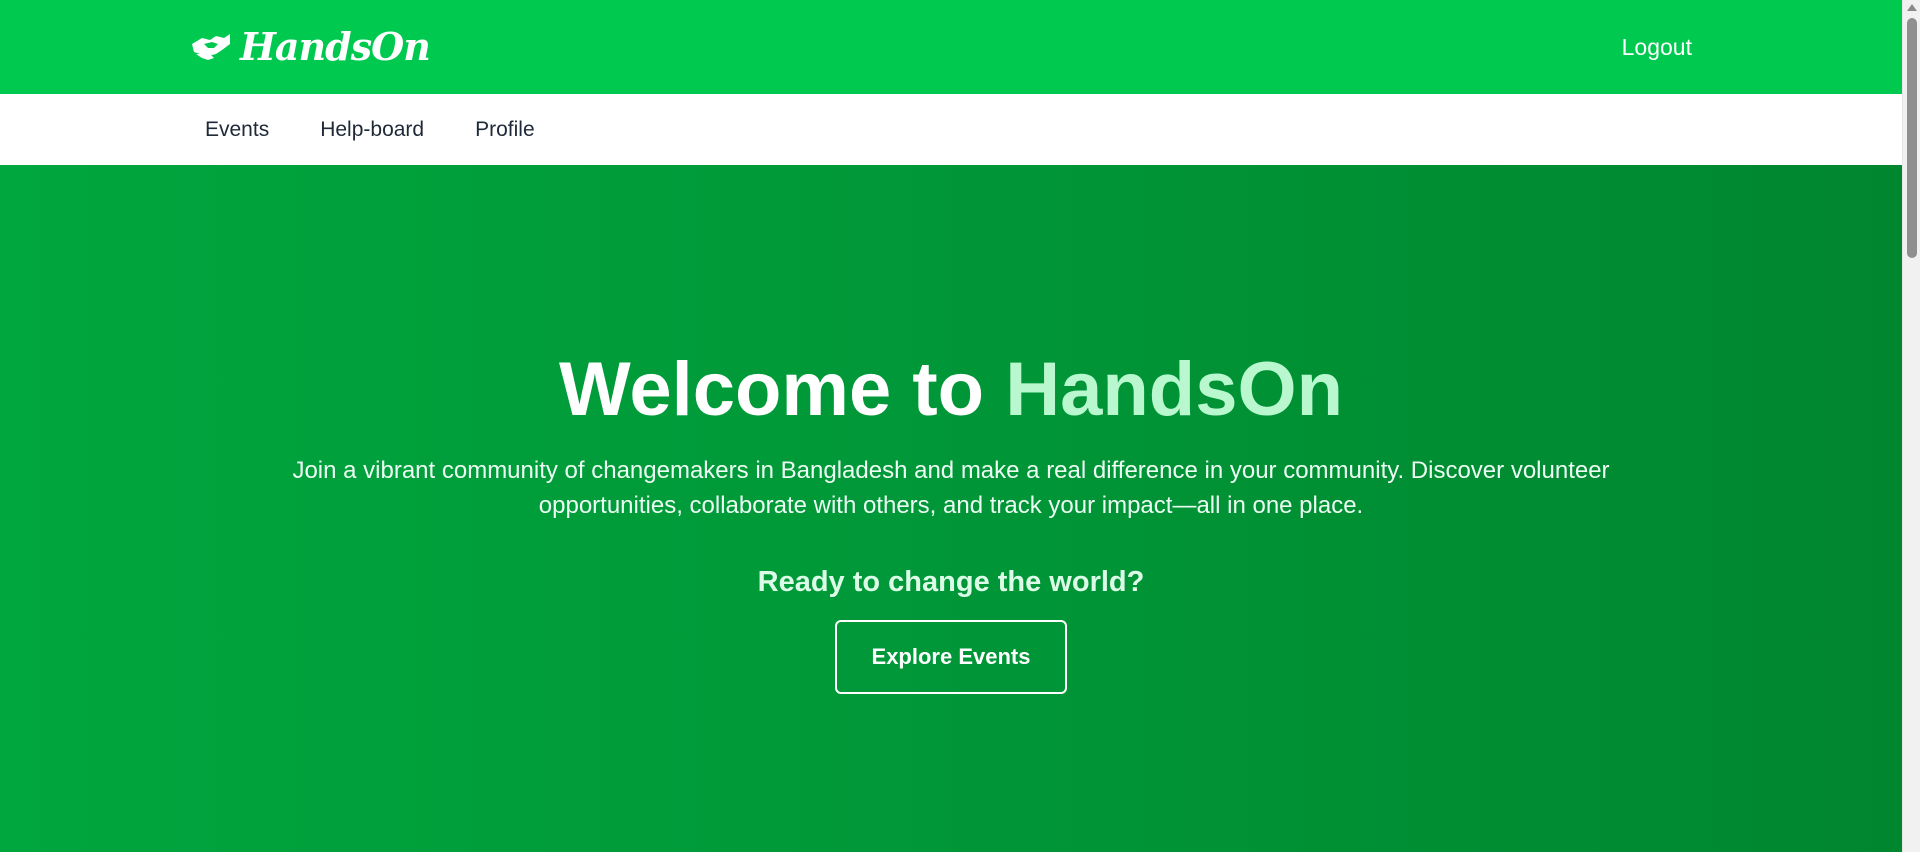 Image resolution: width=1920 pixels, height=852 pixels. What do you see at coordinates (951, 47) in the screenshot?
I see `top-header: HandsOn Logout` at bounding box center [951, 47].